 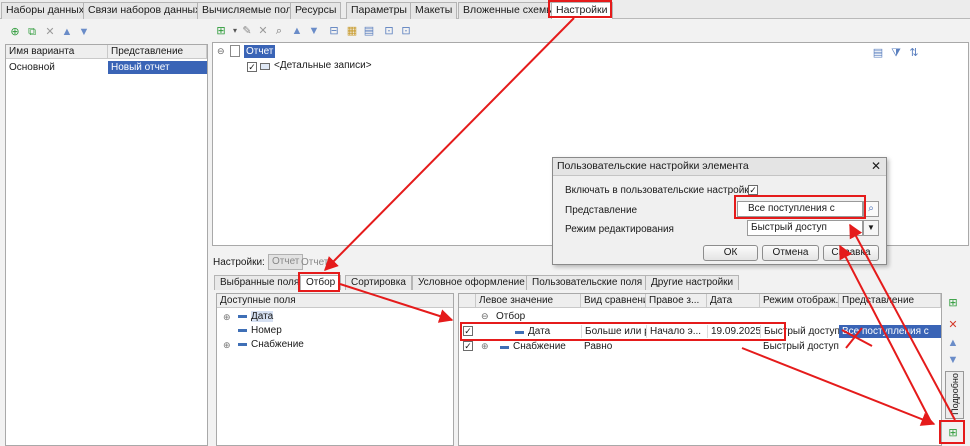 I want to click on arrow-dialog-to-representation, so click(x=885, y=332).